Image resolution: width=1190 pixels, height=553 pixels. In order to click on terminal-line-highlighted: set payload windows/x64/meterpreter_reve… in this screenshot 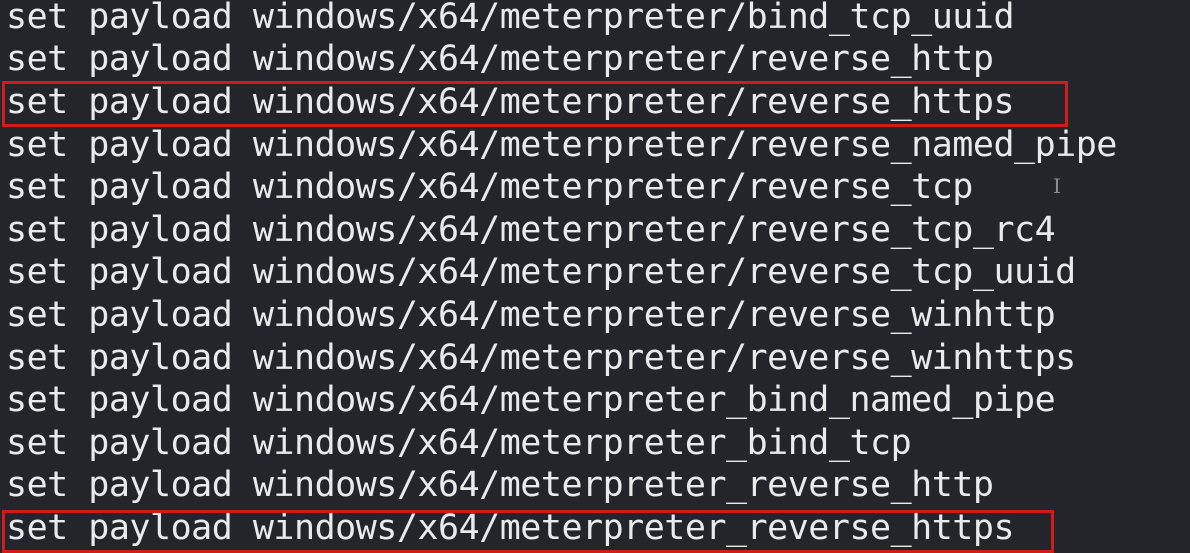, I will do `click(510, 528)`.